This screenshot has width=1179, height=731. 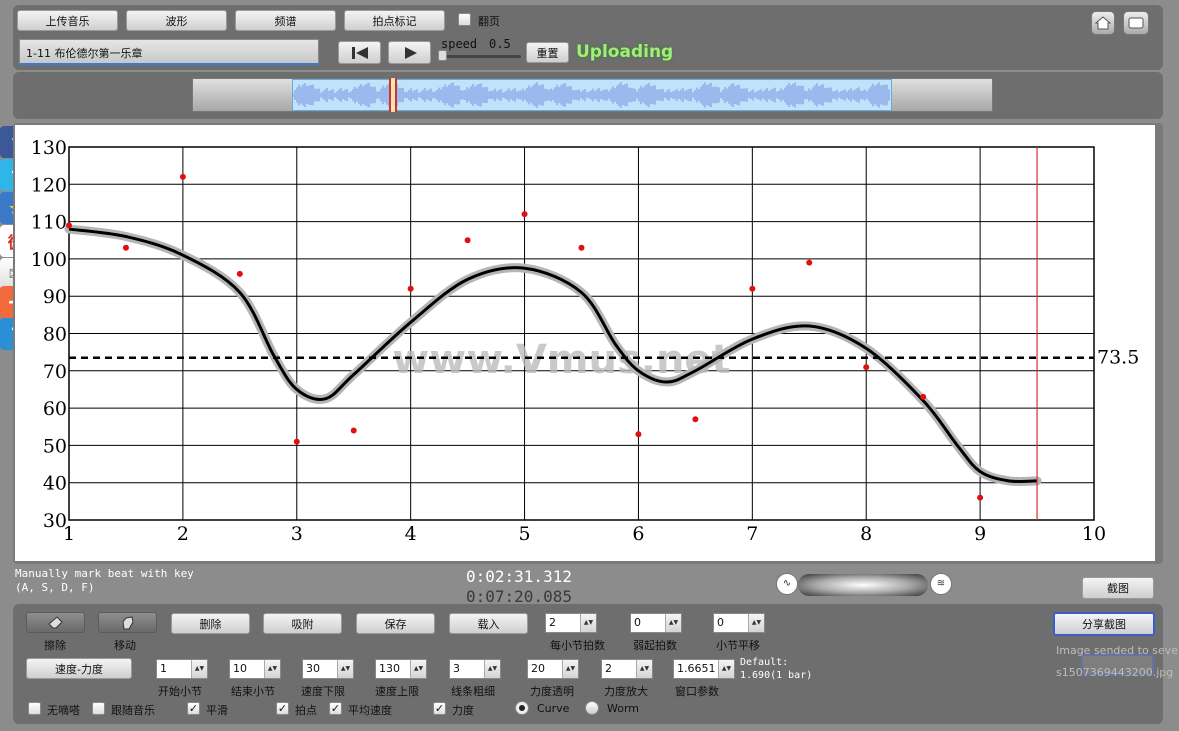 What do you see at coordinates (127, 622) in the screenshot?
I see `move-button` at bounding box center [127, 622].